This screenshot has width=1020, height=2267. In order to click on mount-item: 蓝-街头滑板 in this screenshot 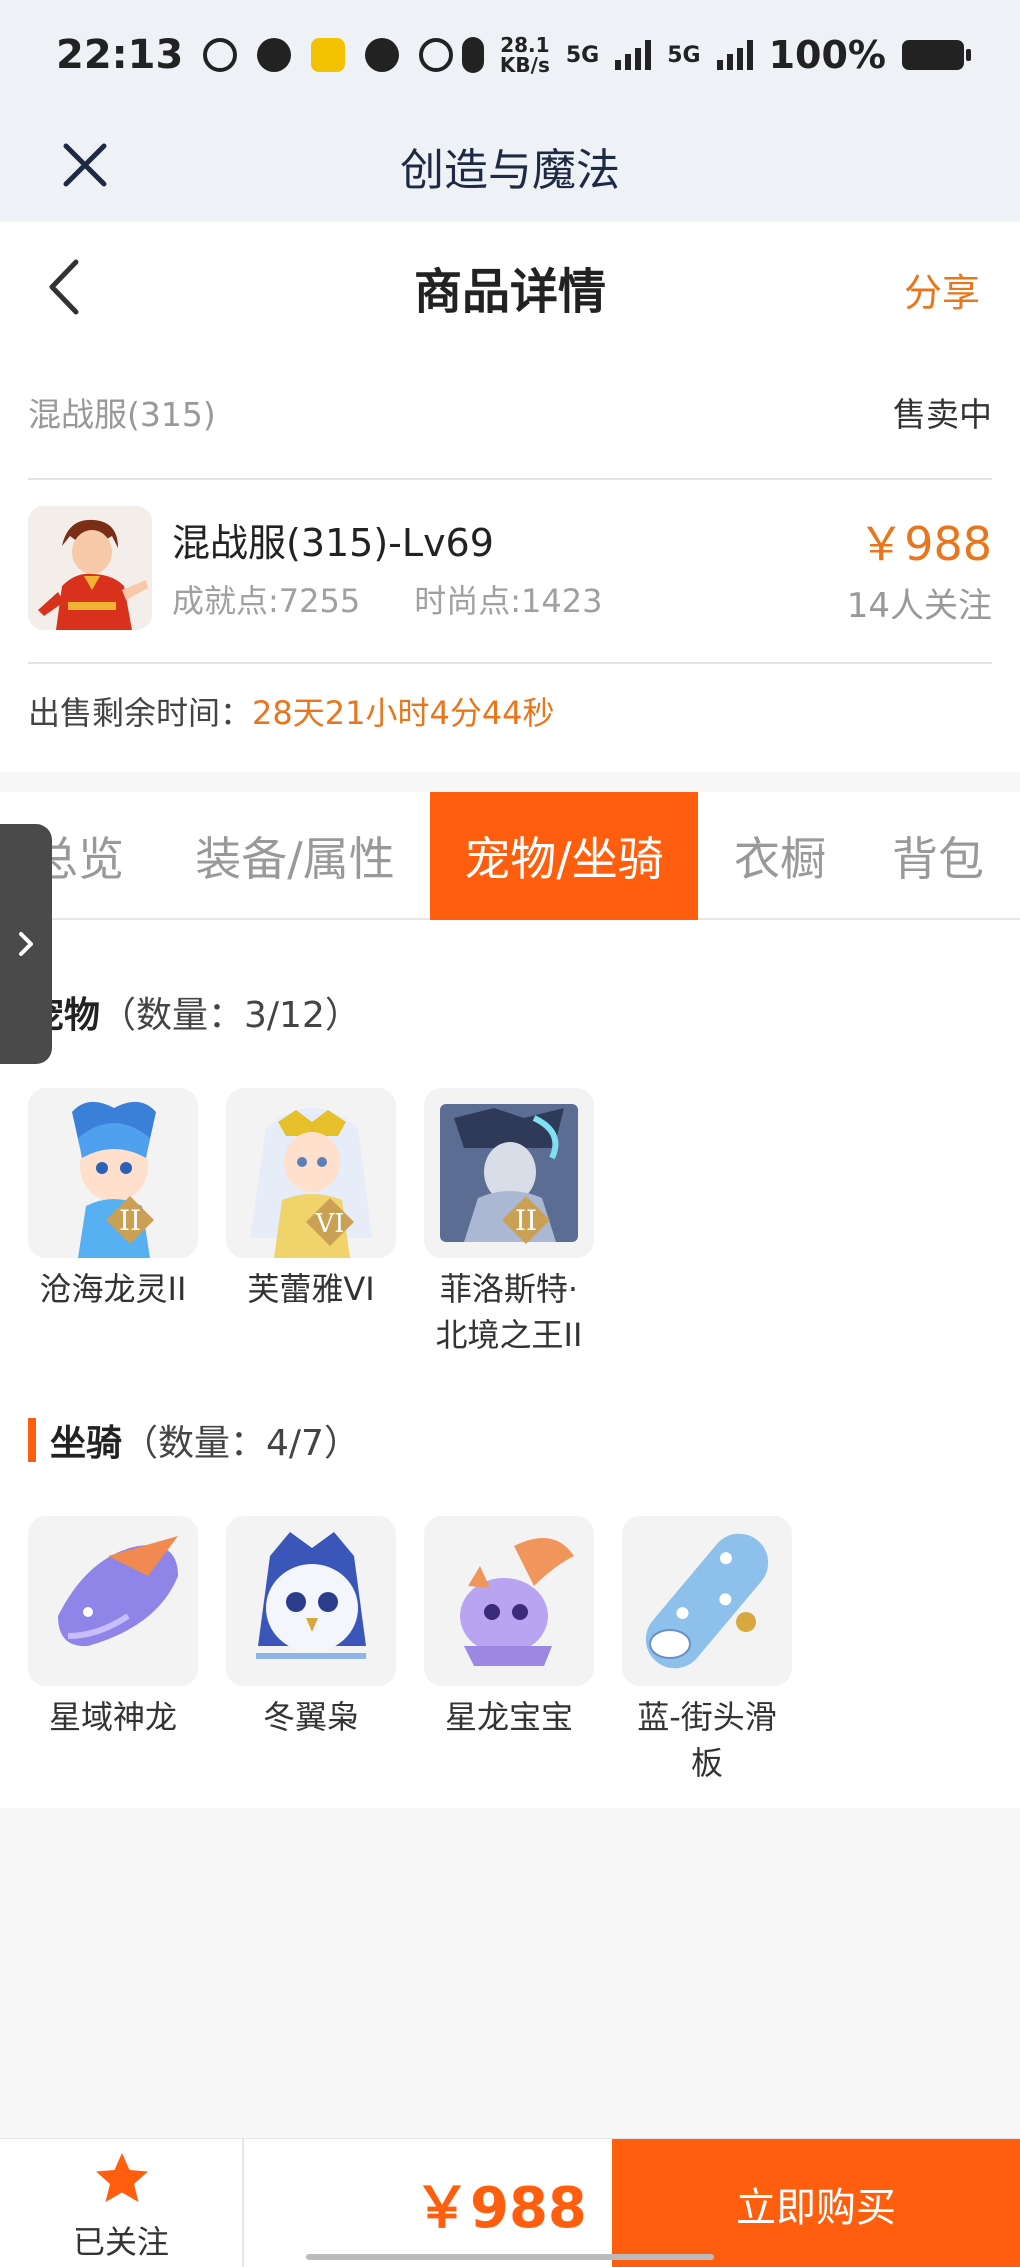, I will do `click(707, 1651)`.